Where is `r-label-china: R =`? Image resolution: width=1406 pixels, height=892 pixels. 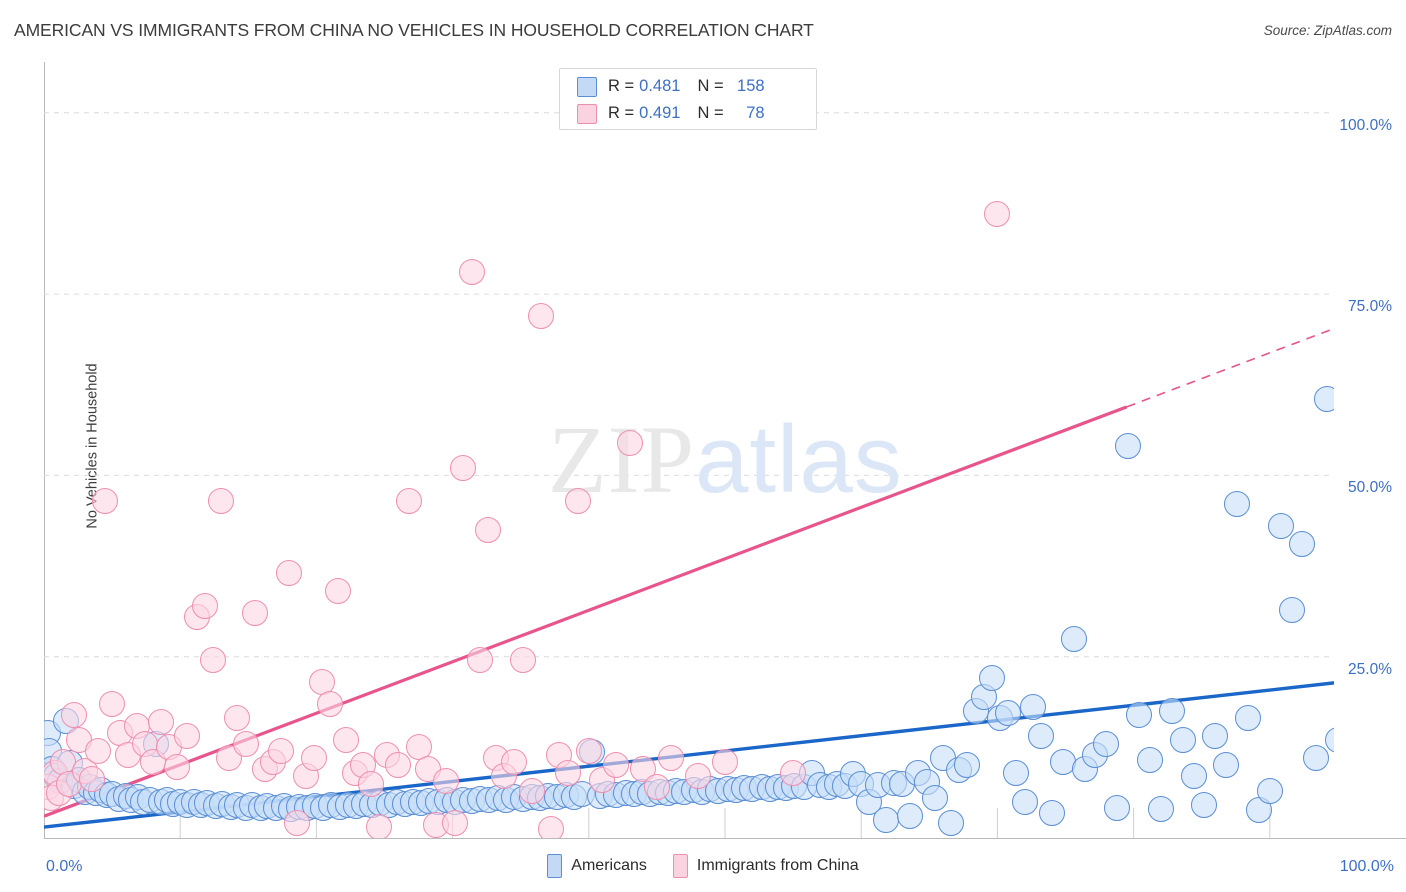 r-label-china: R = is located at coordinates (621, 113).